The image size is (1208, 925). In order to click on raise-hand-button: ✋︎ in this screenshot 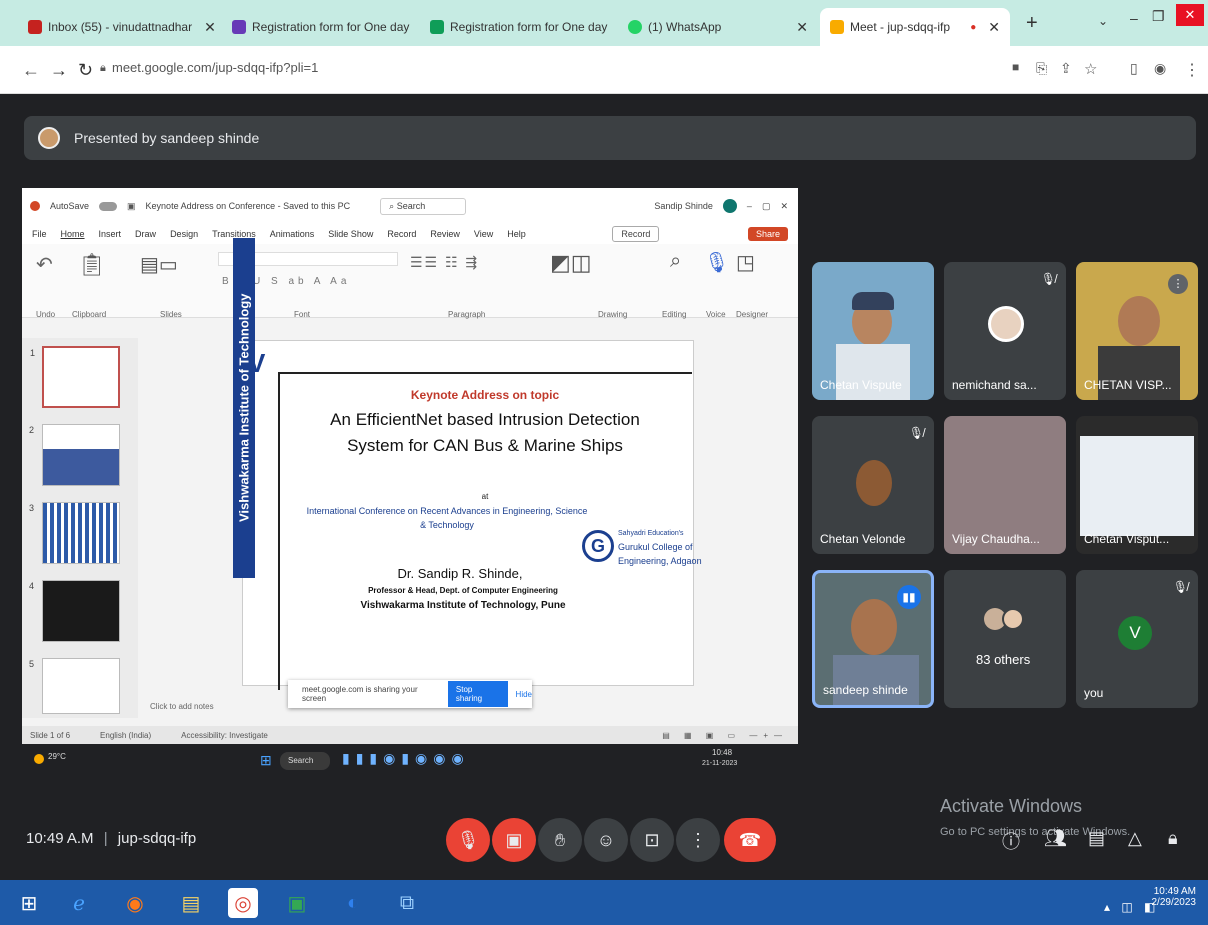, I will do `click(560, 840)`.